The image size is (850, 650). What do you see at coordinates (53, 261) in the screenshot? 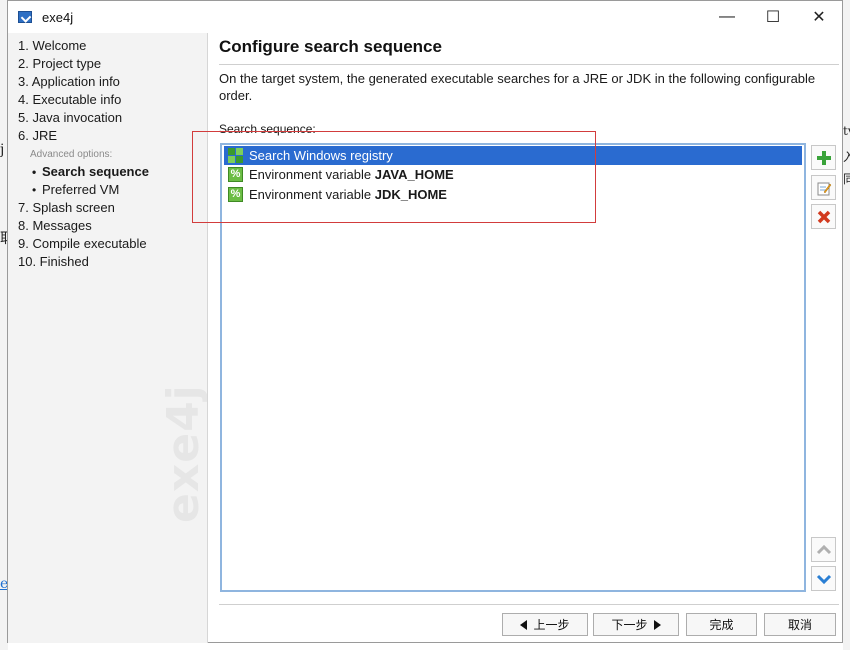
I see `step-finished: 10. Finished` at bounding box center [53, 261].